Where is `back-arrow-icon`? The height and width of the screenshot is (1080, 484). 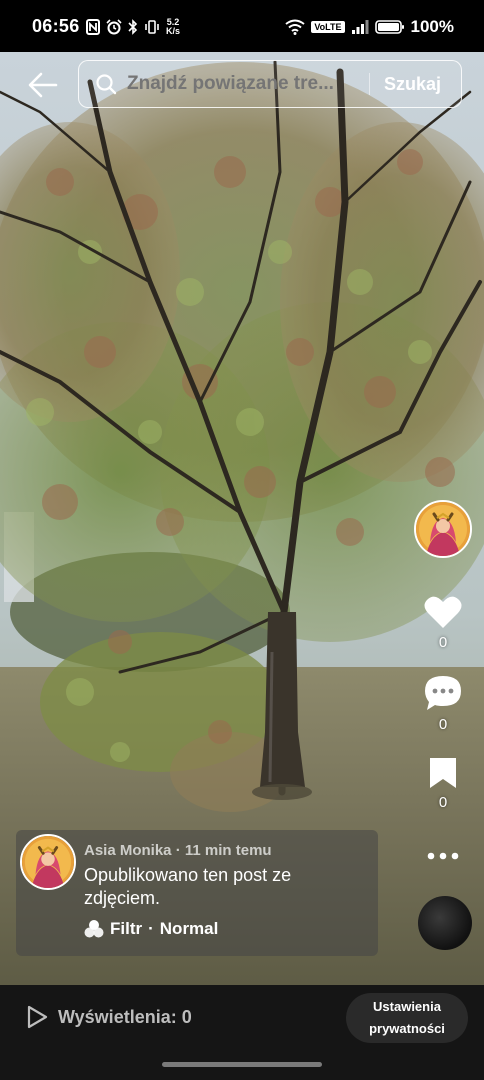
back-arrow-icon is located at coordinates (43, 85).